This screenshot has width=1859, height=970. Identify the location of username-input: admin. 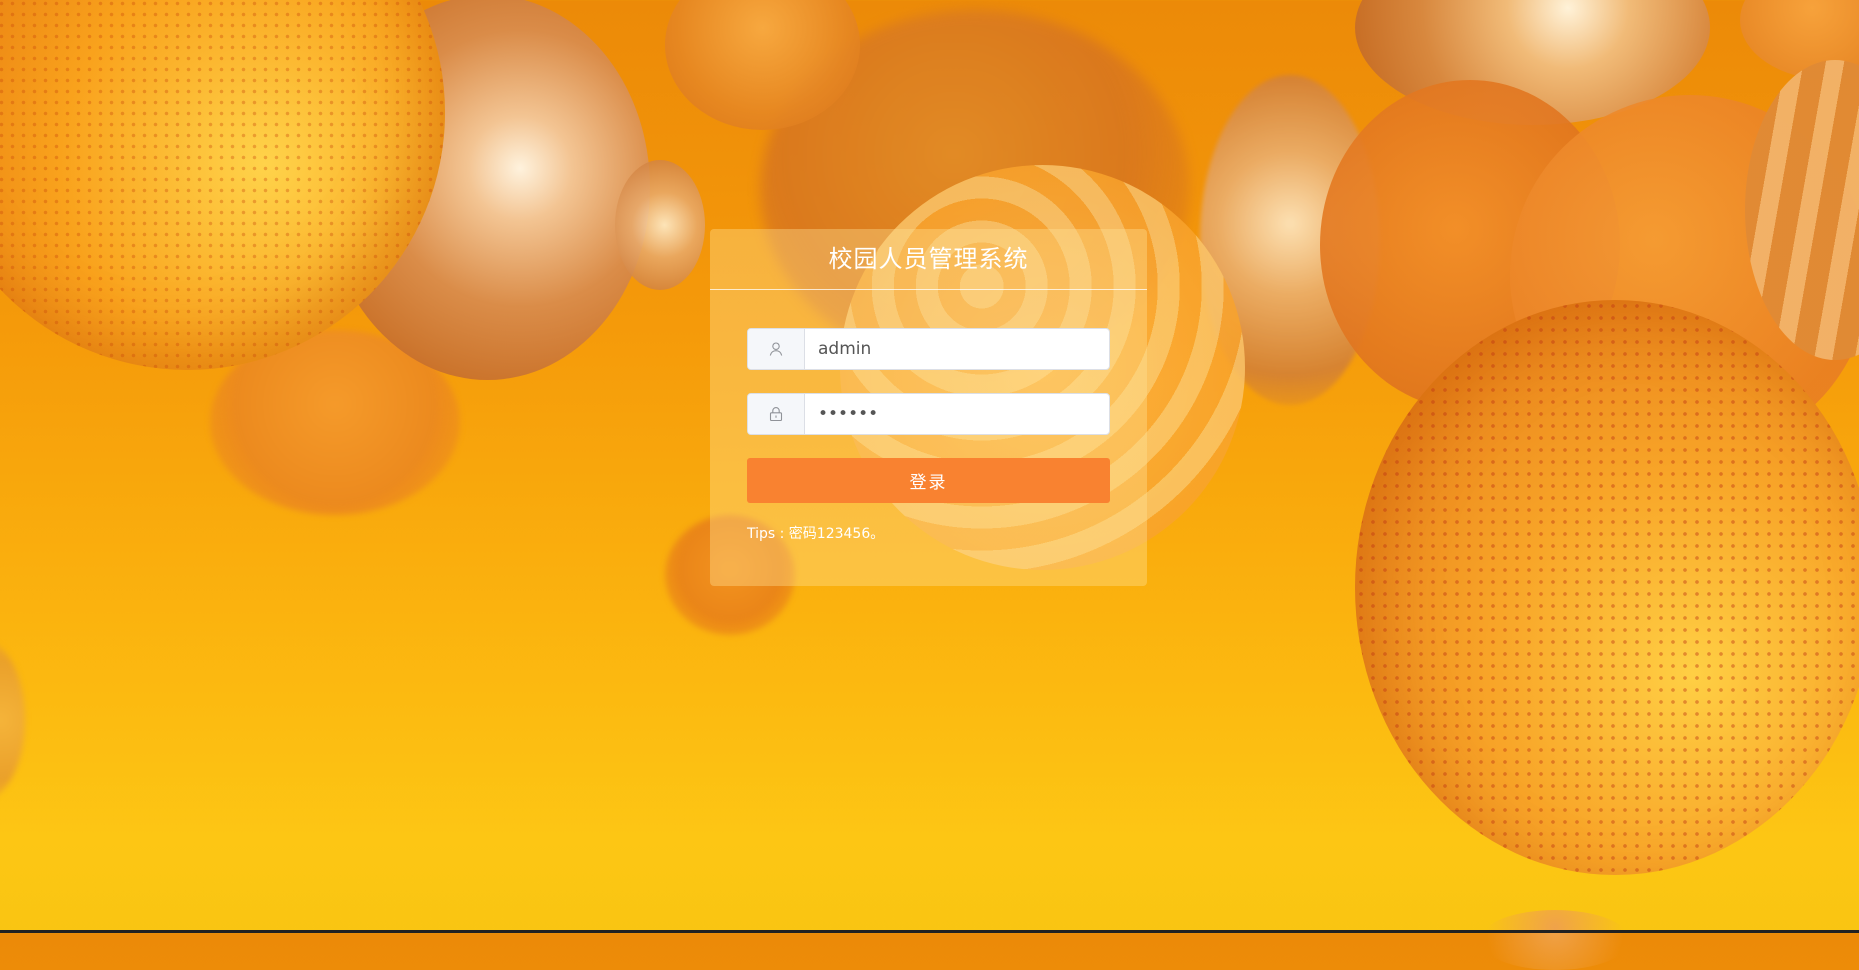
(957, 349).